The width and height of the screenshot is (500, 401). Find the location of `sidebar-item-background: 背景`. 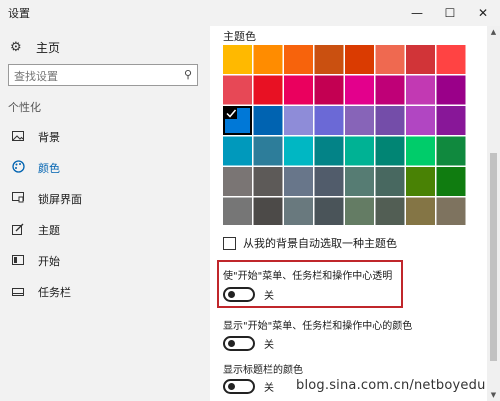

sidebar-item-background: 背景 is located at coordinates (105, 137).